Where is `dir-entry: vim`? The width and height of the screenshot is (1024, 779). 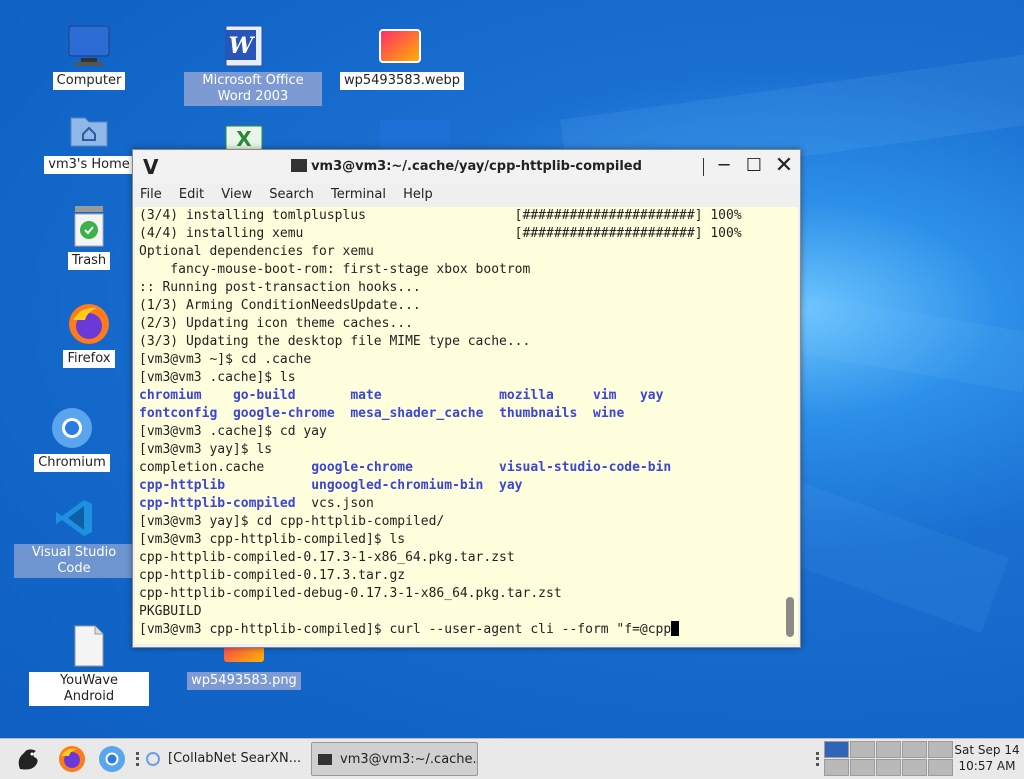 dir-entry: vim is located at coordinates (605, 395).